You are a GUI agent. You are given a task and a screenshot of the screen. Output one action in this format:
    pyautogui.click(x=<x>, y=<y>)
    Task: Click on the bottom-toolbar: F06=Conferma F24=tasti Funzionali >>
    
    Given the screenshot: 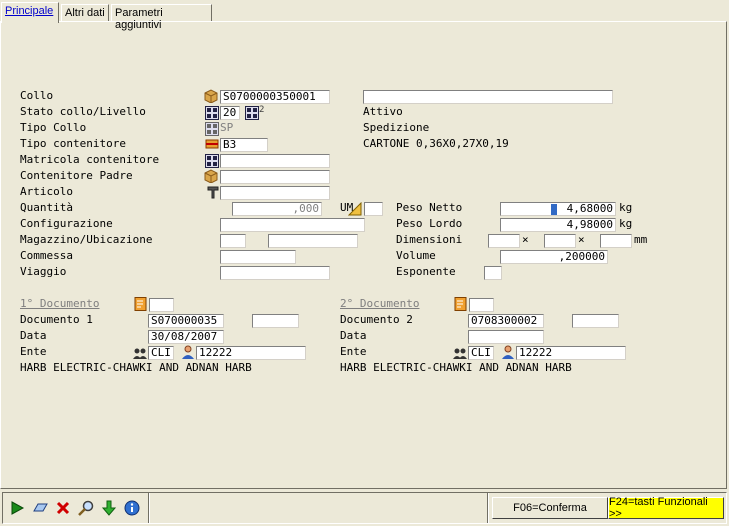 What is the action you would take?
    pyautogui.click(x=364, y=508)
    